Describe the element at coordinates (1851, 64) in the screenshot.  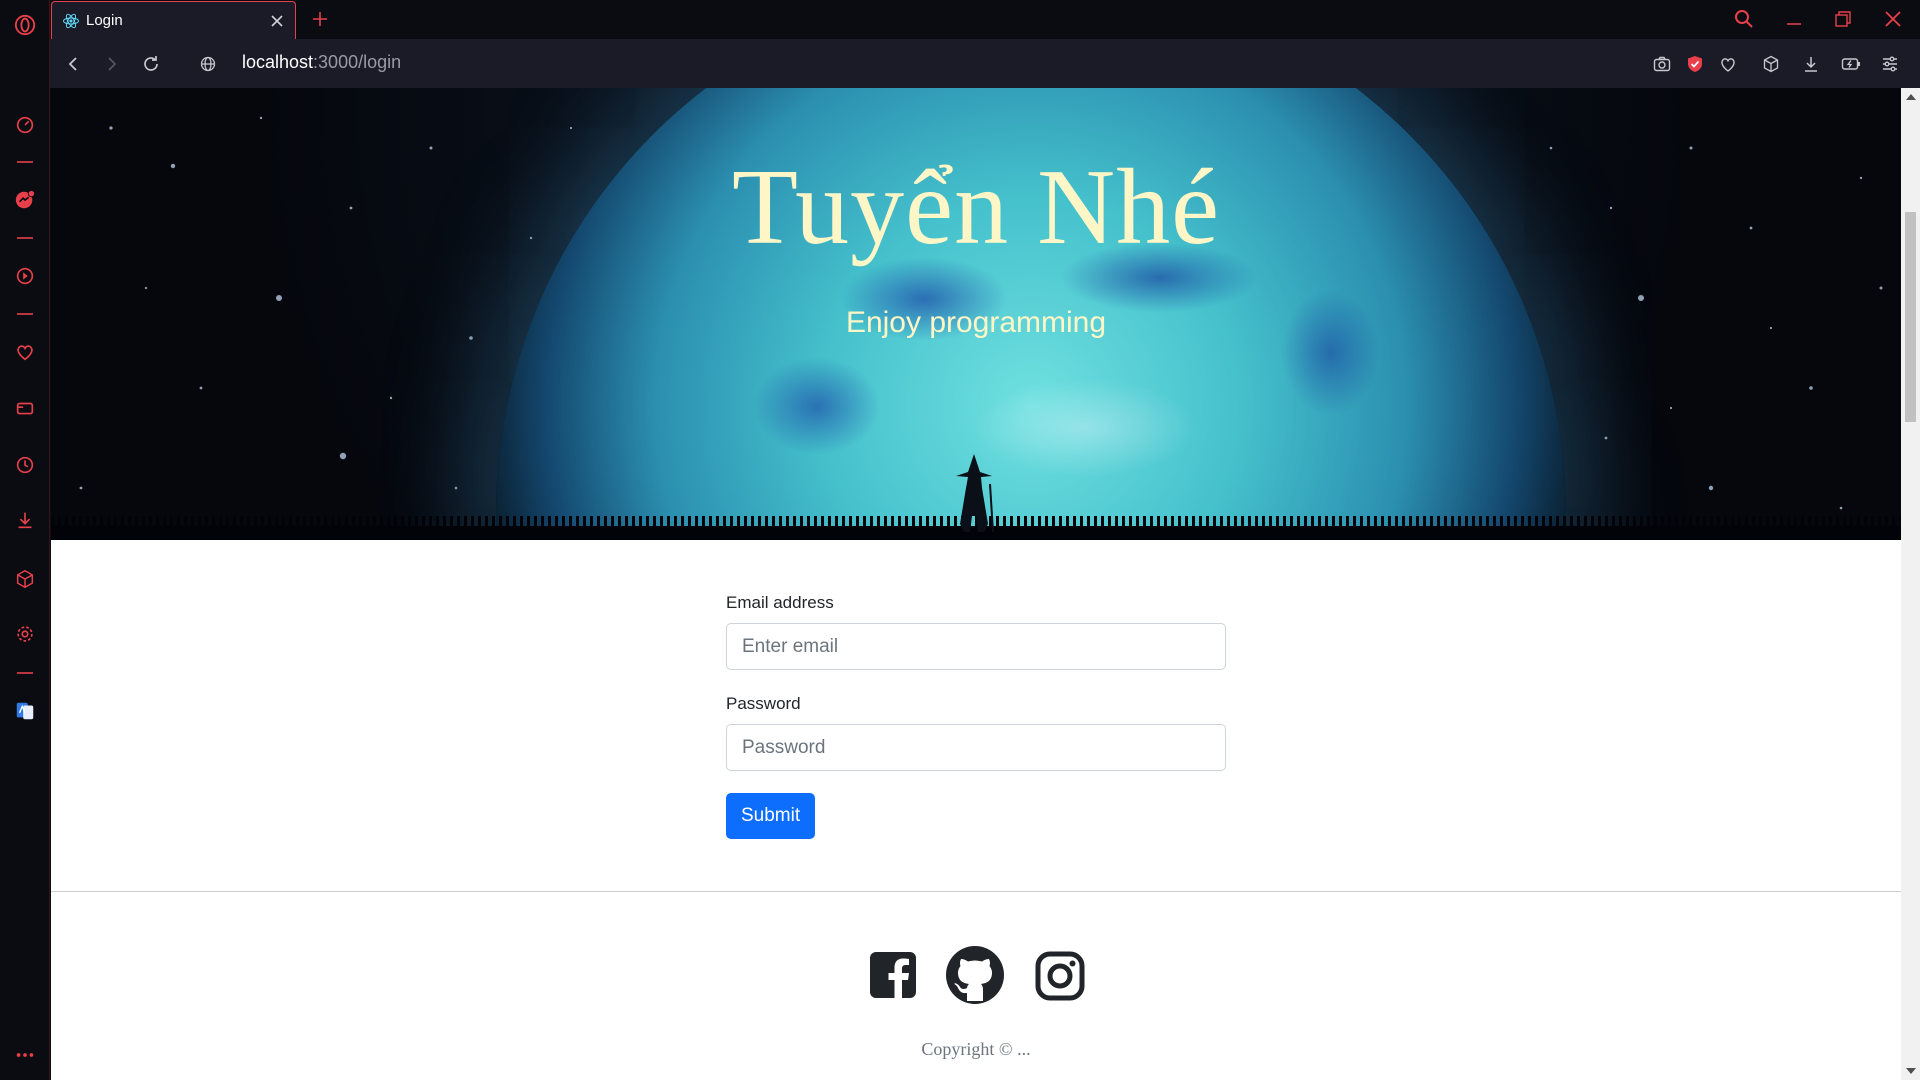
I see `battery-saver-icon` at that location.